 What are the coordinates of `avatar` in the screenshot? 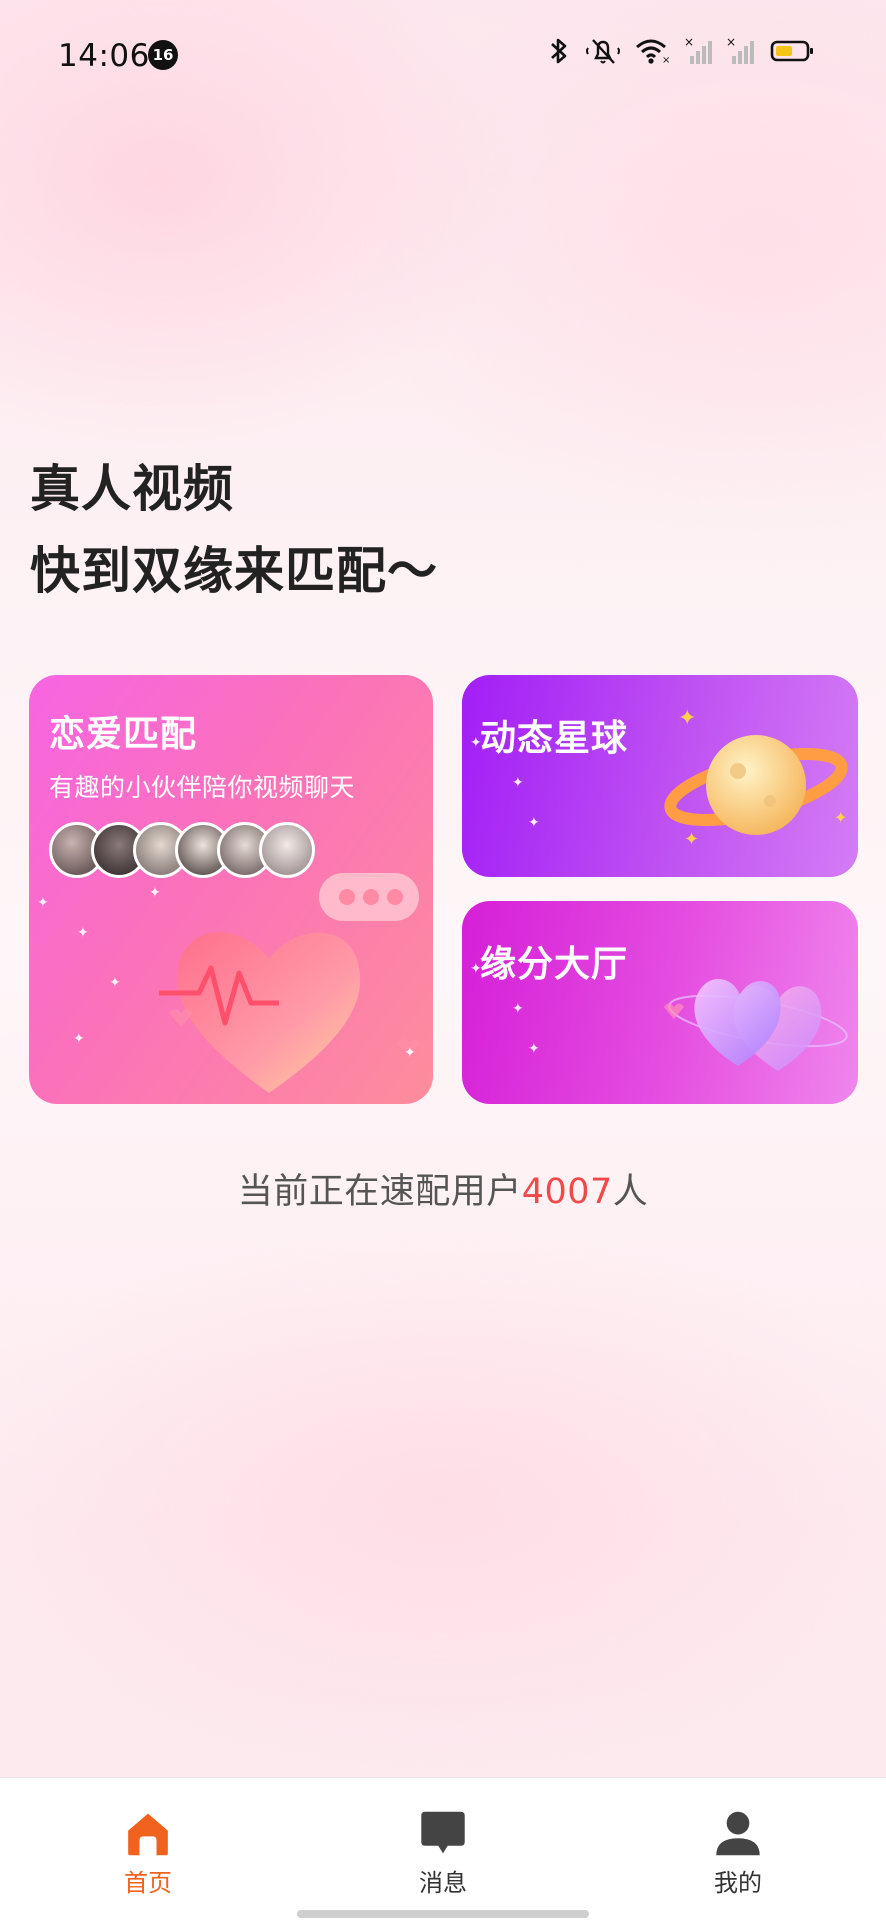 It's located at (287, 850).